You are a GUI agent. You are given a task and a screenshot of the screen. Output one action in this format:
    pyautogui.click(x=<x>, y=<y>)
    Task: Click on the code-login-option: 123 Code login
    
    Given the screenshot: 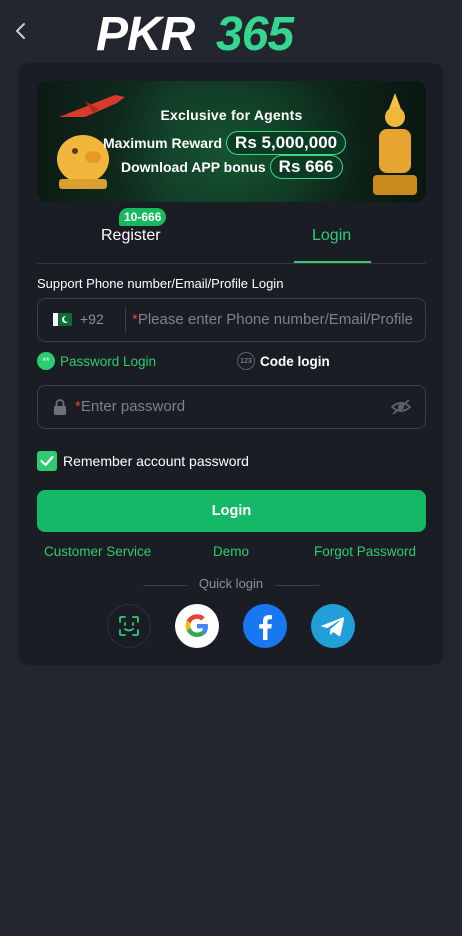 What is the action you would take?
    pyautogui.click(x=283, y=361)
    